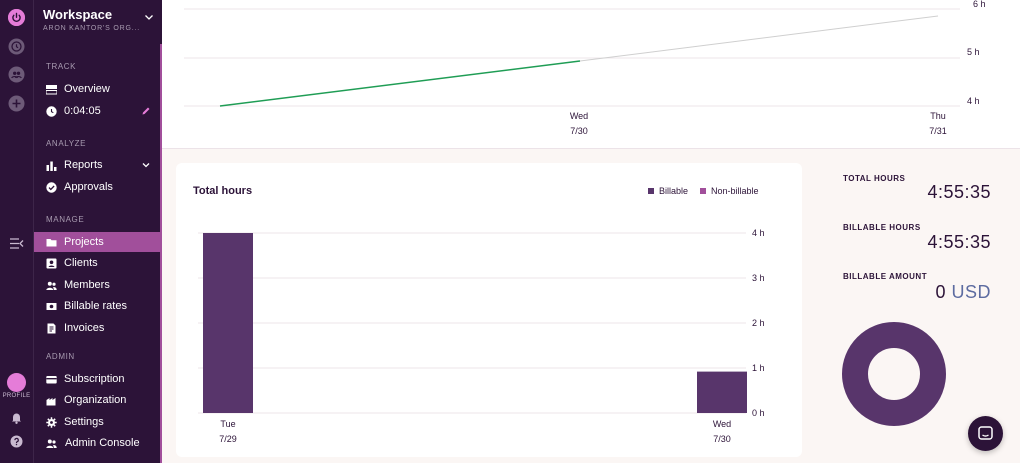  What do you see at coordinates (938, 131) in the screenshot?
I see `x-date-label: 7/31` at bounding box center [938, 131].